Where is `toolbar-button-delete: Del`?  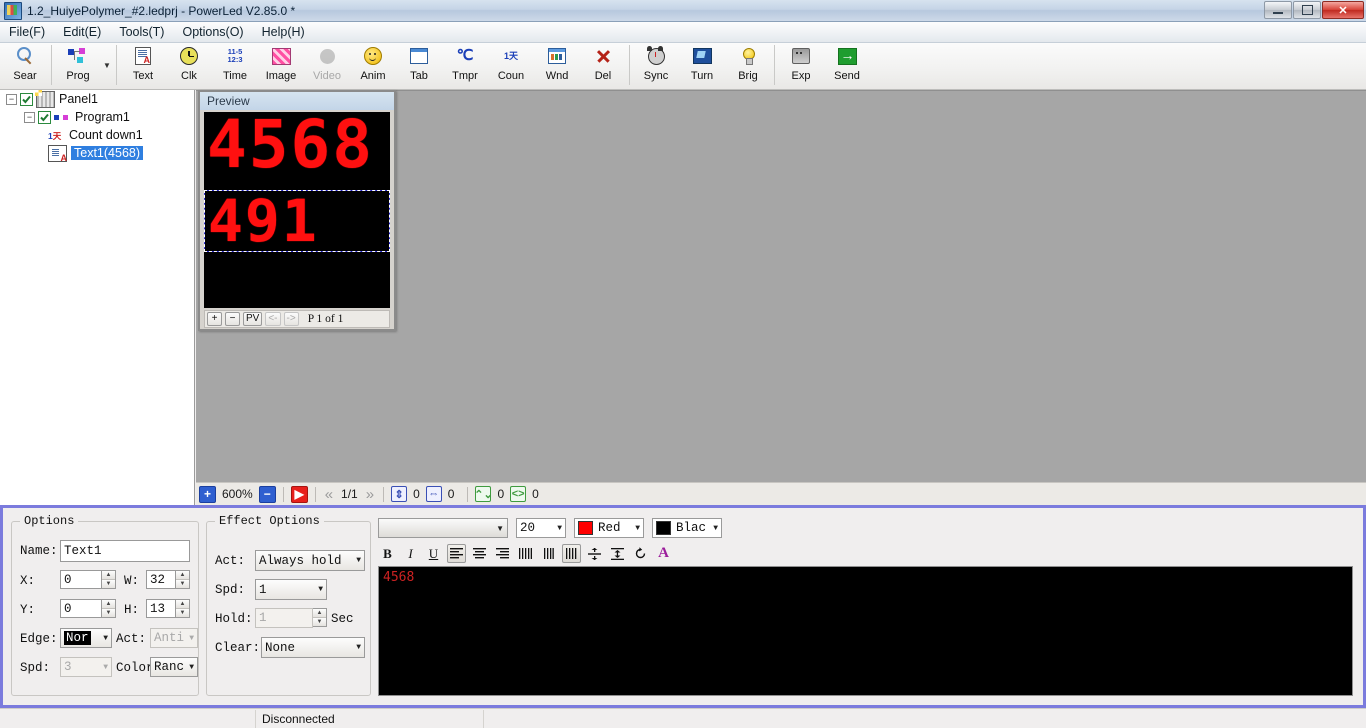
toolbar-button-delete: Del is located at coordinates (603, 65).